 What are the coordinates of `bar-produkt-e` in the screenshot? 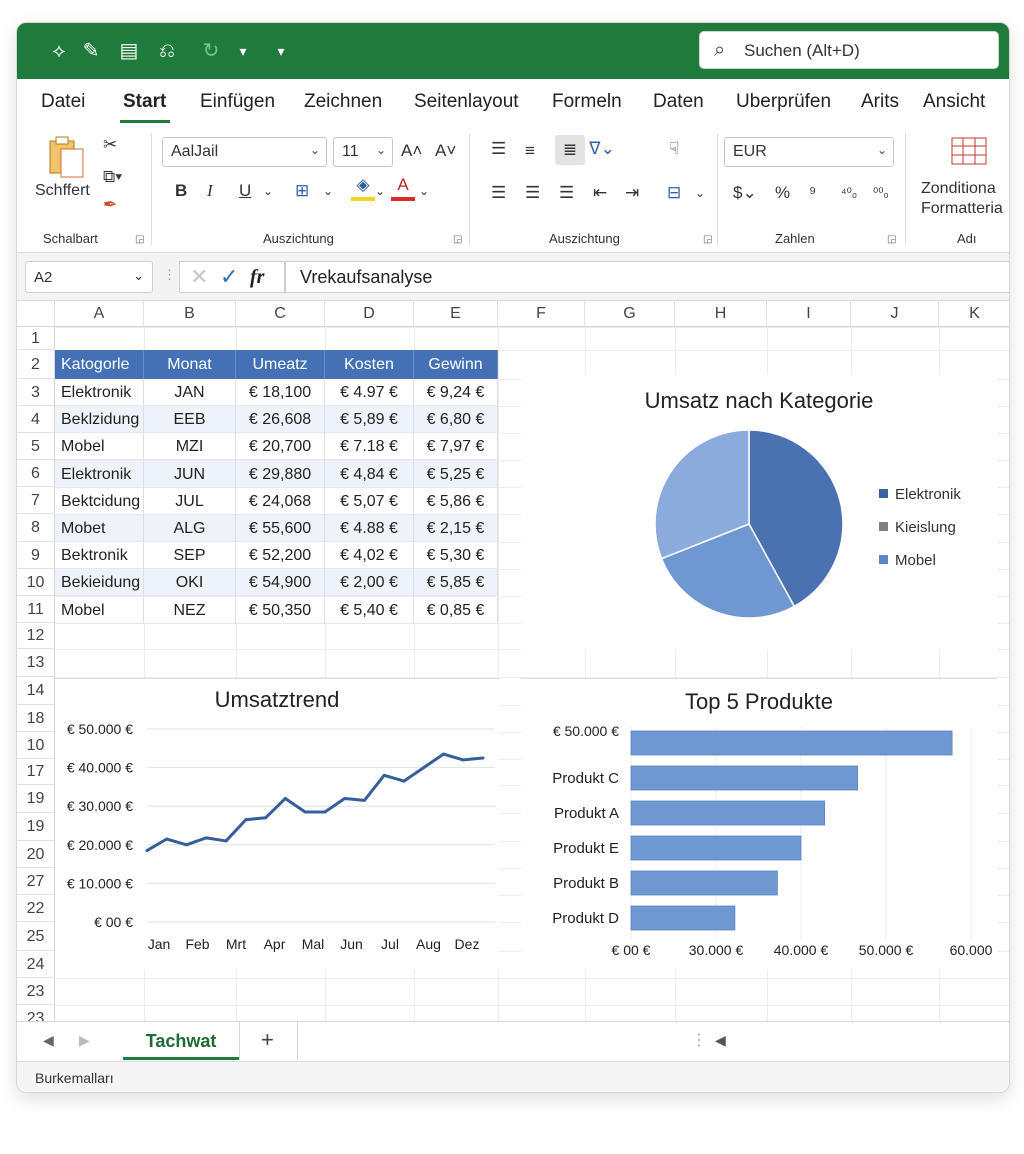 It's located at (716, 848).